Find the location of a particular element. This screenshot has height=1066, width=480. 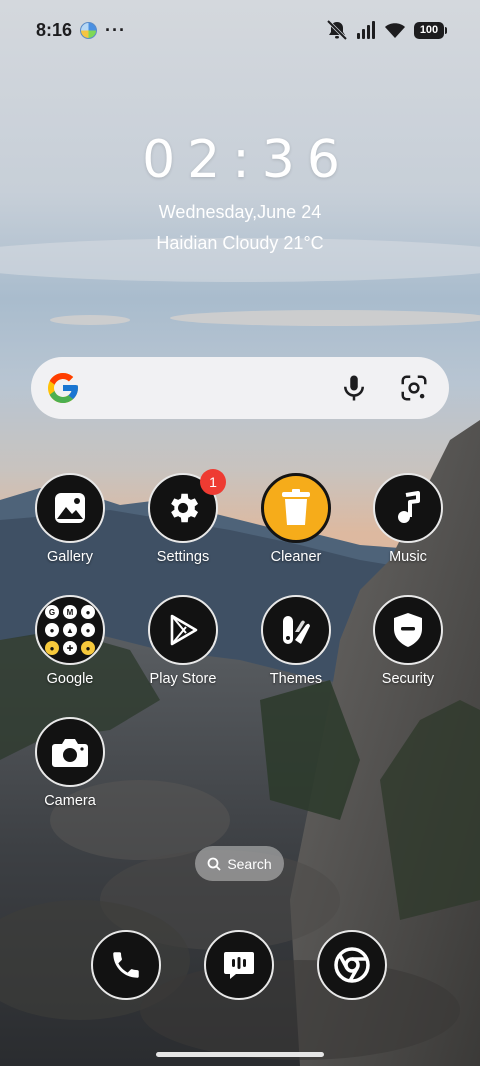

app-themes: Themes is located at coordinates (296, 641).